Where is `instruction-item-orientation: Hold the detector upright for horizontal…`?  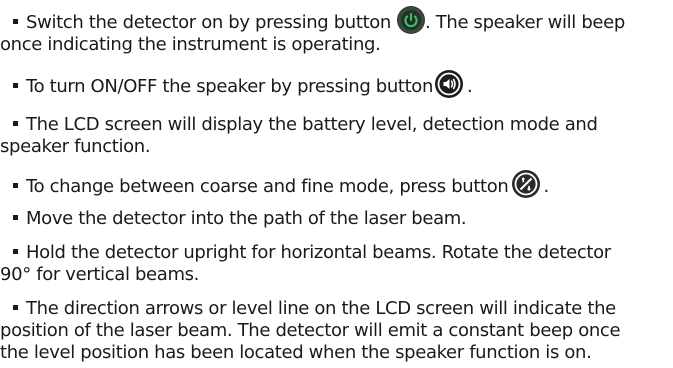 instruction-item-orientation: Hold the detector upright for horizontal… is located at coordinates (334, 264).